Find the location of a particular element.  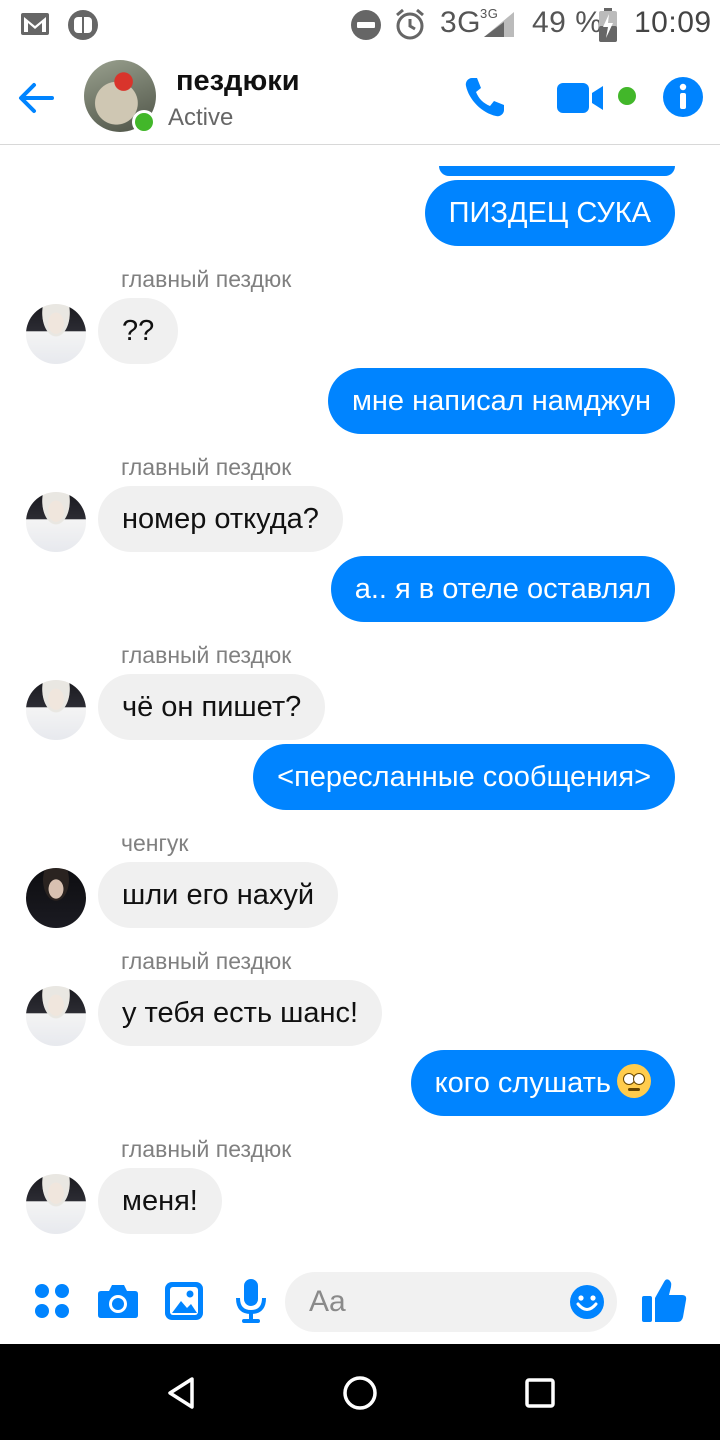

message-bubble-outgoing: а.. я в отеле оставлял is located at coordinates (502, 589).